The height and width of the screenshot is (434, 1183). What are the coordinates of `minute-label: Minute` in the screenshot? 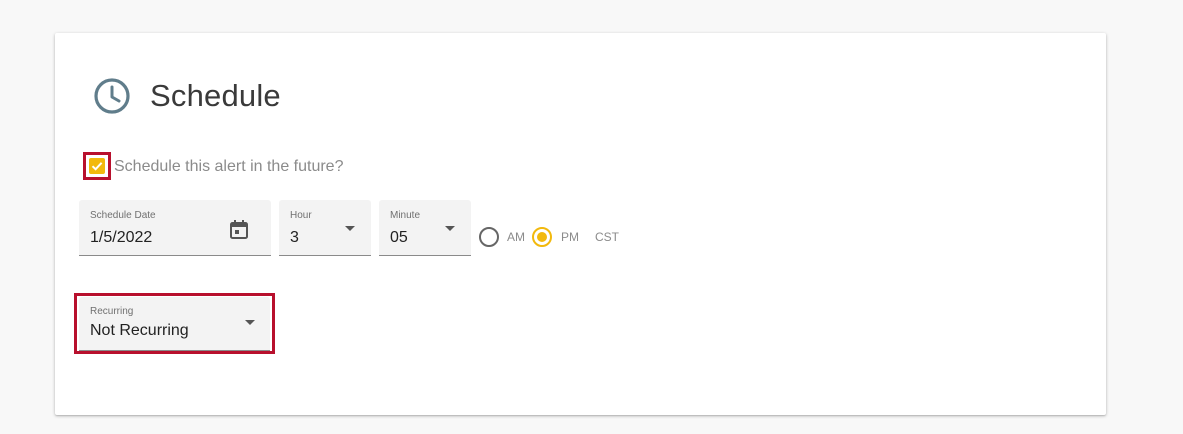 It's located at (405, 215).